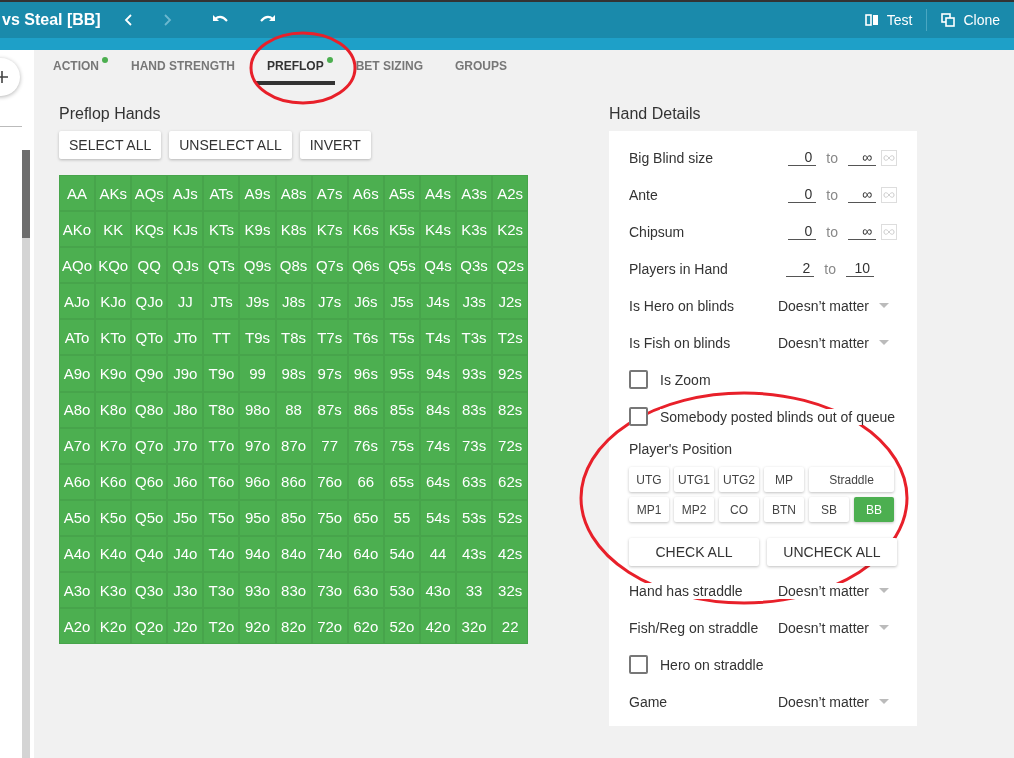  Describe the element at coordinates (784, 479) in the screenshot. I see `position-button: MP` at that location.